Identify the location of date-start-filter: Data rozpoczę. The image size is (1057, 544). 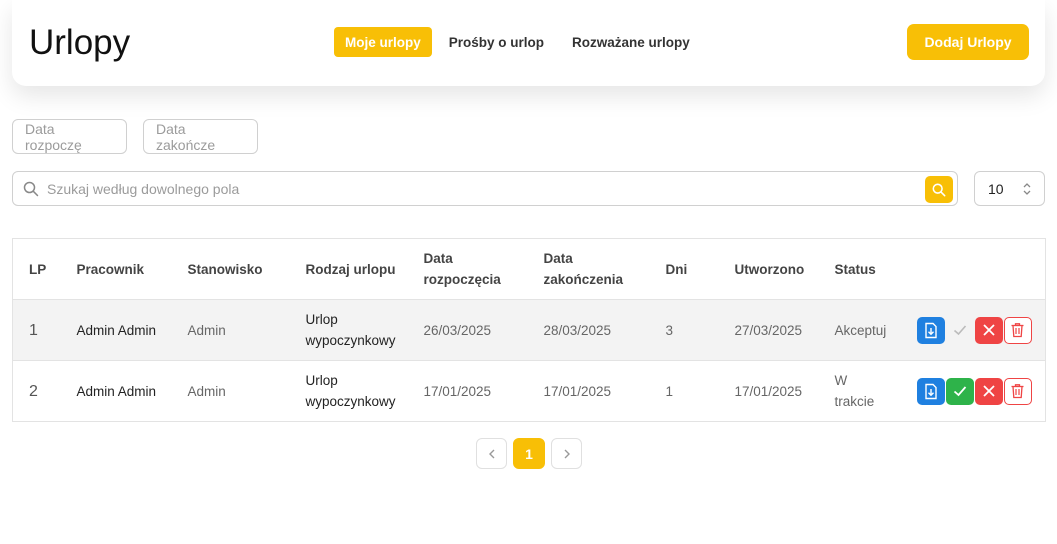
(69, 136).